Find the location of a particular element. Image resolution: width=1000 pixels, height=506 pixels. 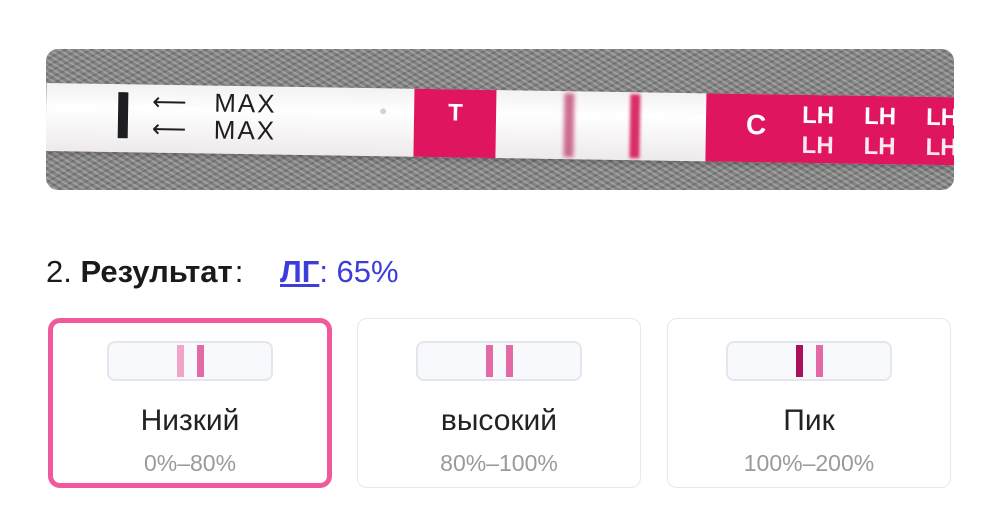

result-colon: : is located at coordinates (239, 271).